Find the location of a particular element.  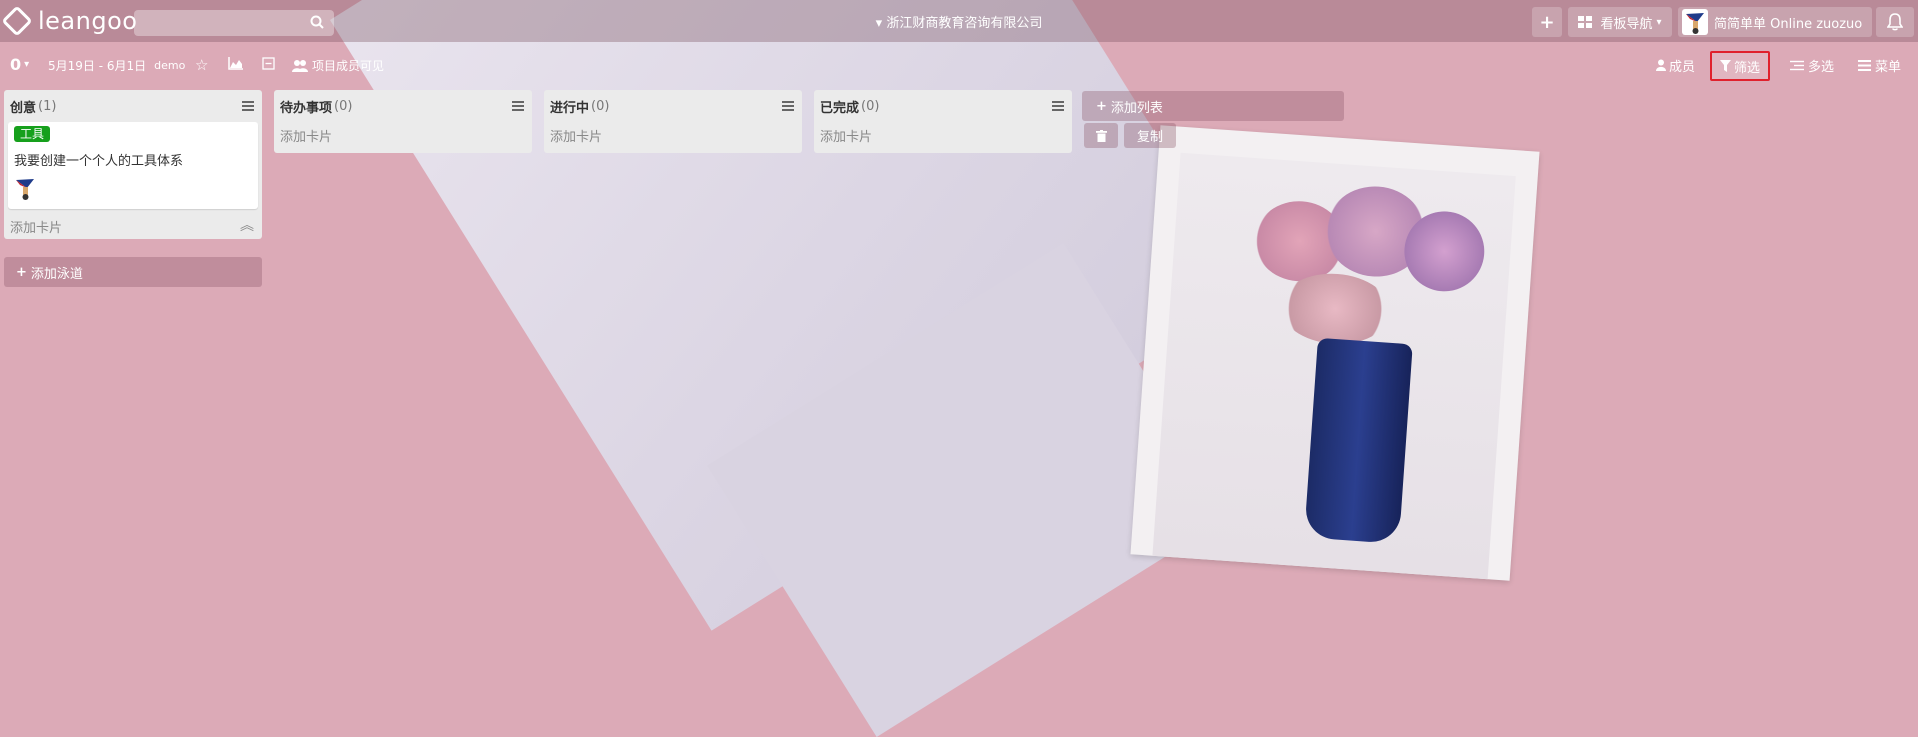

members-label: 成员 is located at coordinates (1682, 67).